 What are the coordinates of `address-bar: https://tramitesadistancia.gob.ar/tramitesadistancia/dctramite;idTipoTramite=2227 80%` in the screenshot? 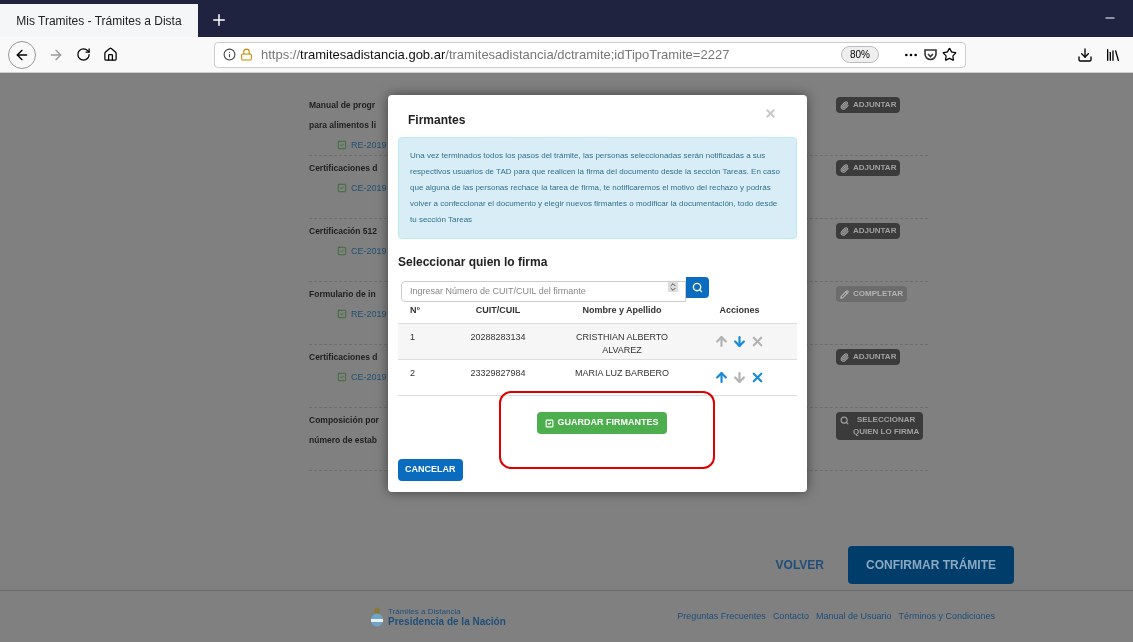 It's located at (590, 54).